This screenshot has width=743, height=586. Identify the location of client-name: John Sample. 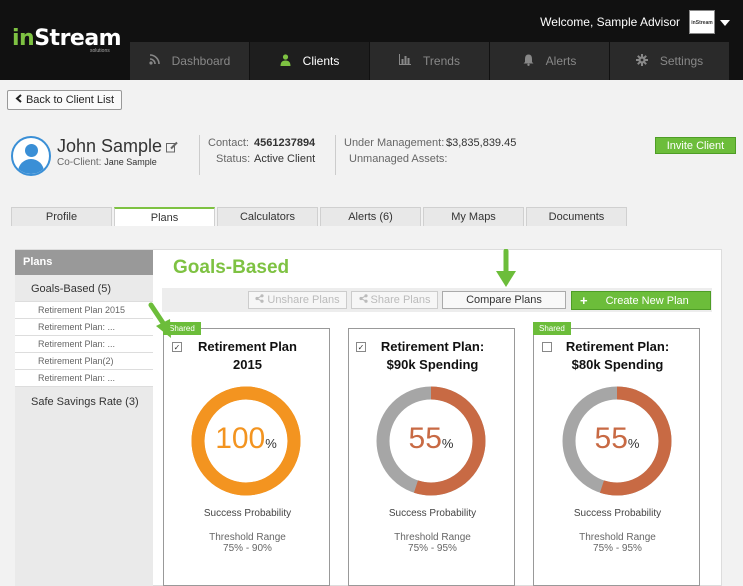
(110, 146).